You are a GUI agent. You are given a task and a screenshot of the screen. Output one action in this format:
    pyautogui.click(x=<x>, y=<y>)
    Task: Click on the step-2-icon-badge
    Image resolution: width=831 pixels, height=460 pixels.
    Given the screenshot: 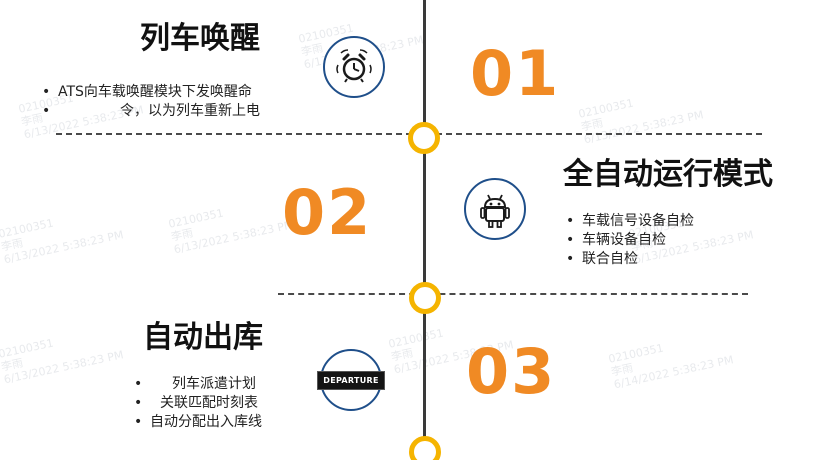 What is the action you would take?
    pyautogui.click(x=495, y=209)
    